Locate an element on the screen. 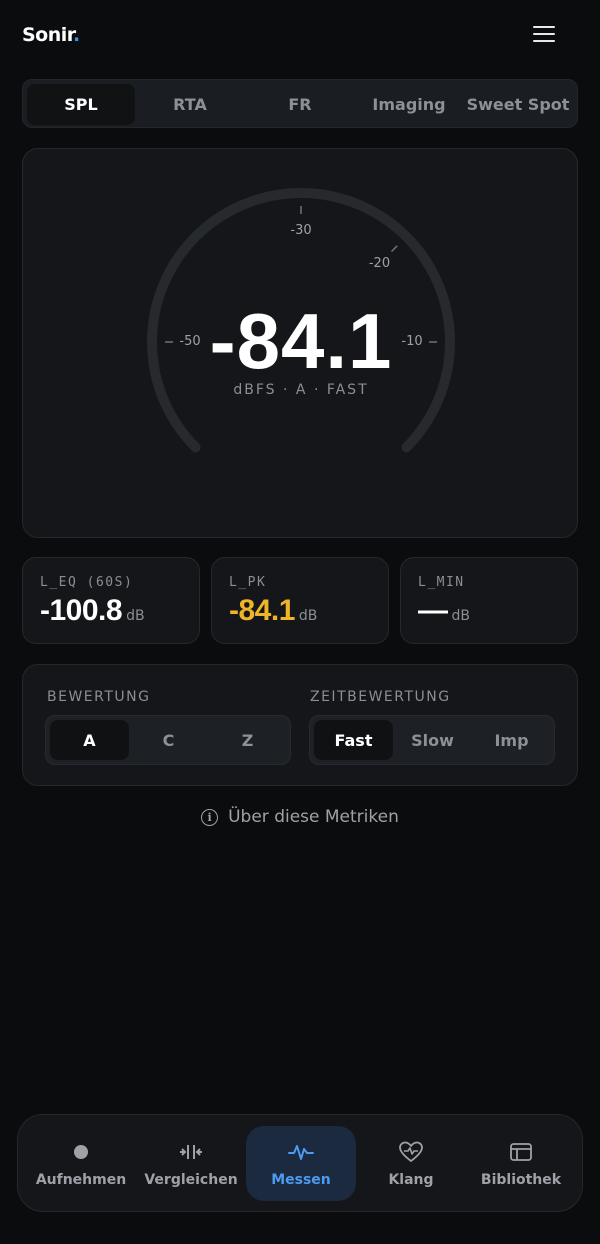 The height and width of the screenshot is (1244, 600). nav-item-bibliothek: Bibliothek is located at coordinates (521, 1163).